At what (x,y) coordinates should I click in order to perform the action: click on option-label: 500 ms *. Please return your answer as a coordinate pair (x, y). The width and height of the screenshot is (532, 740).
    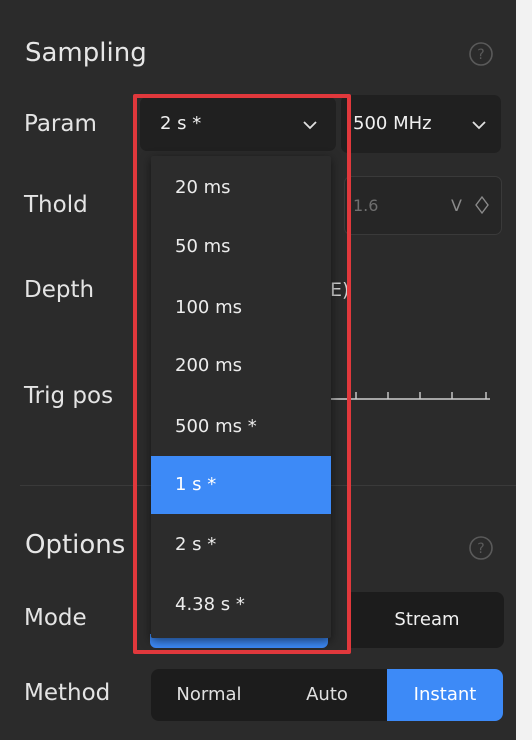
    Looking at the image, I should click on (216, 426).